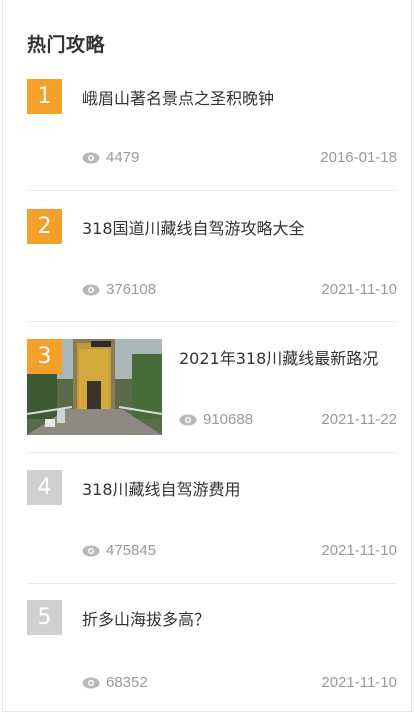 This screenshot has height=715, width=414. I want to click on view-count: 4479, so click(110, 157).